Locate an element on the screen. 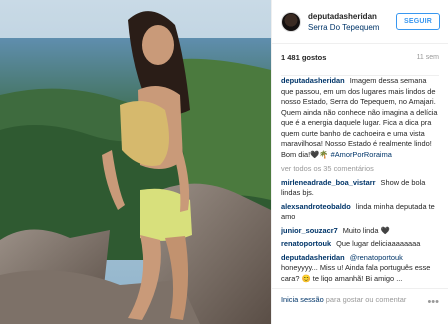 The image size is (448, 324). likes-count: 1 481 gostos is located at coordinates (303, 57).